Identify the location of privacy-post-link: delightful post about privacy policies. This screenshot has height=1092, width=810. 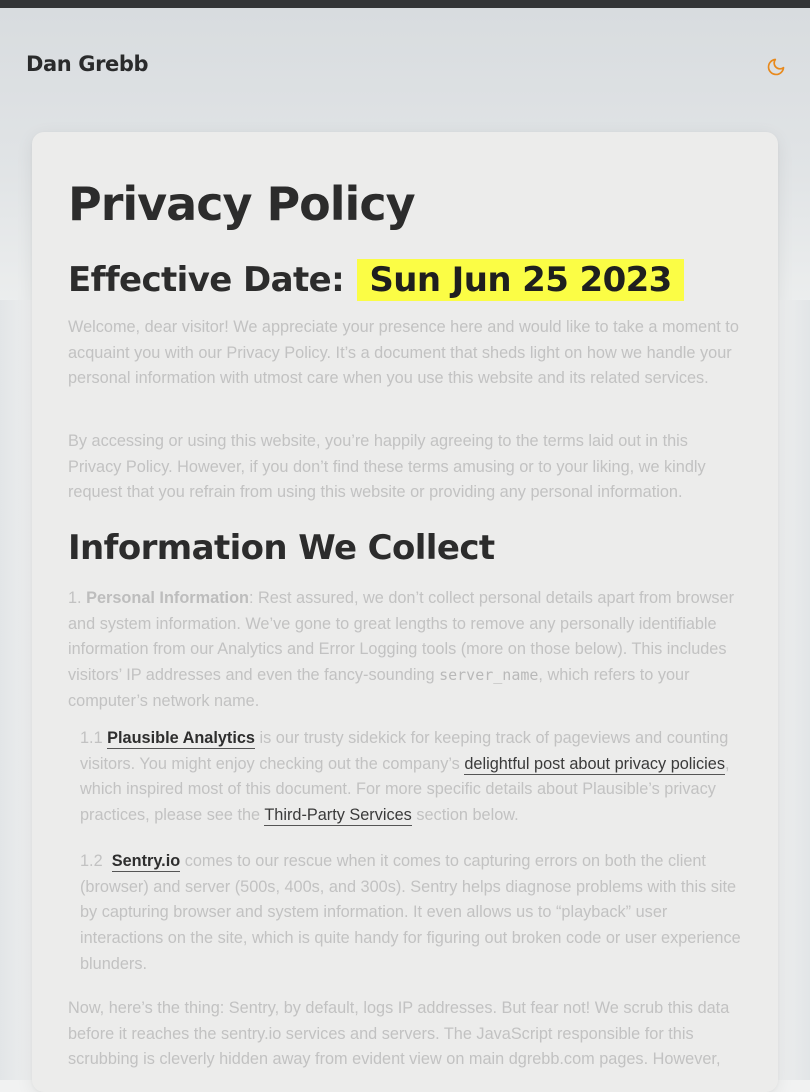
(594, 764).